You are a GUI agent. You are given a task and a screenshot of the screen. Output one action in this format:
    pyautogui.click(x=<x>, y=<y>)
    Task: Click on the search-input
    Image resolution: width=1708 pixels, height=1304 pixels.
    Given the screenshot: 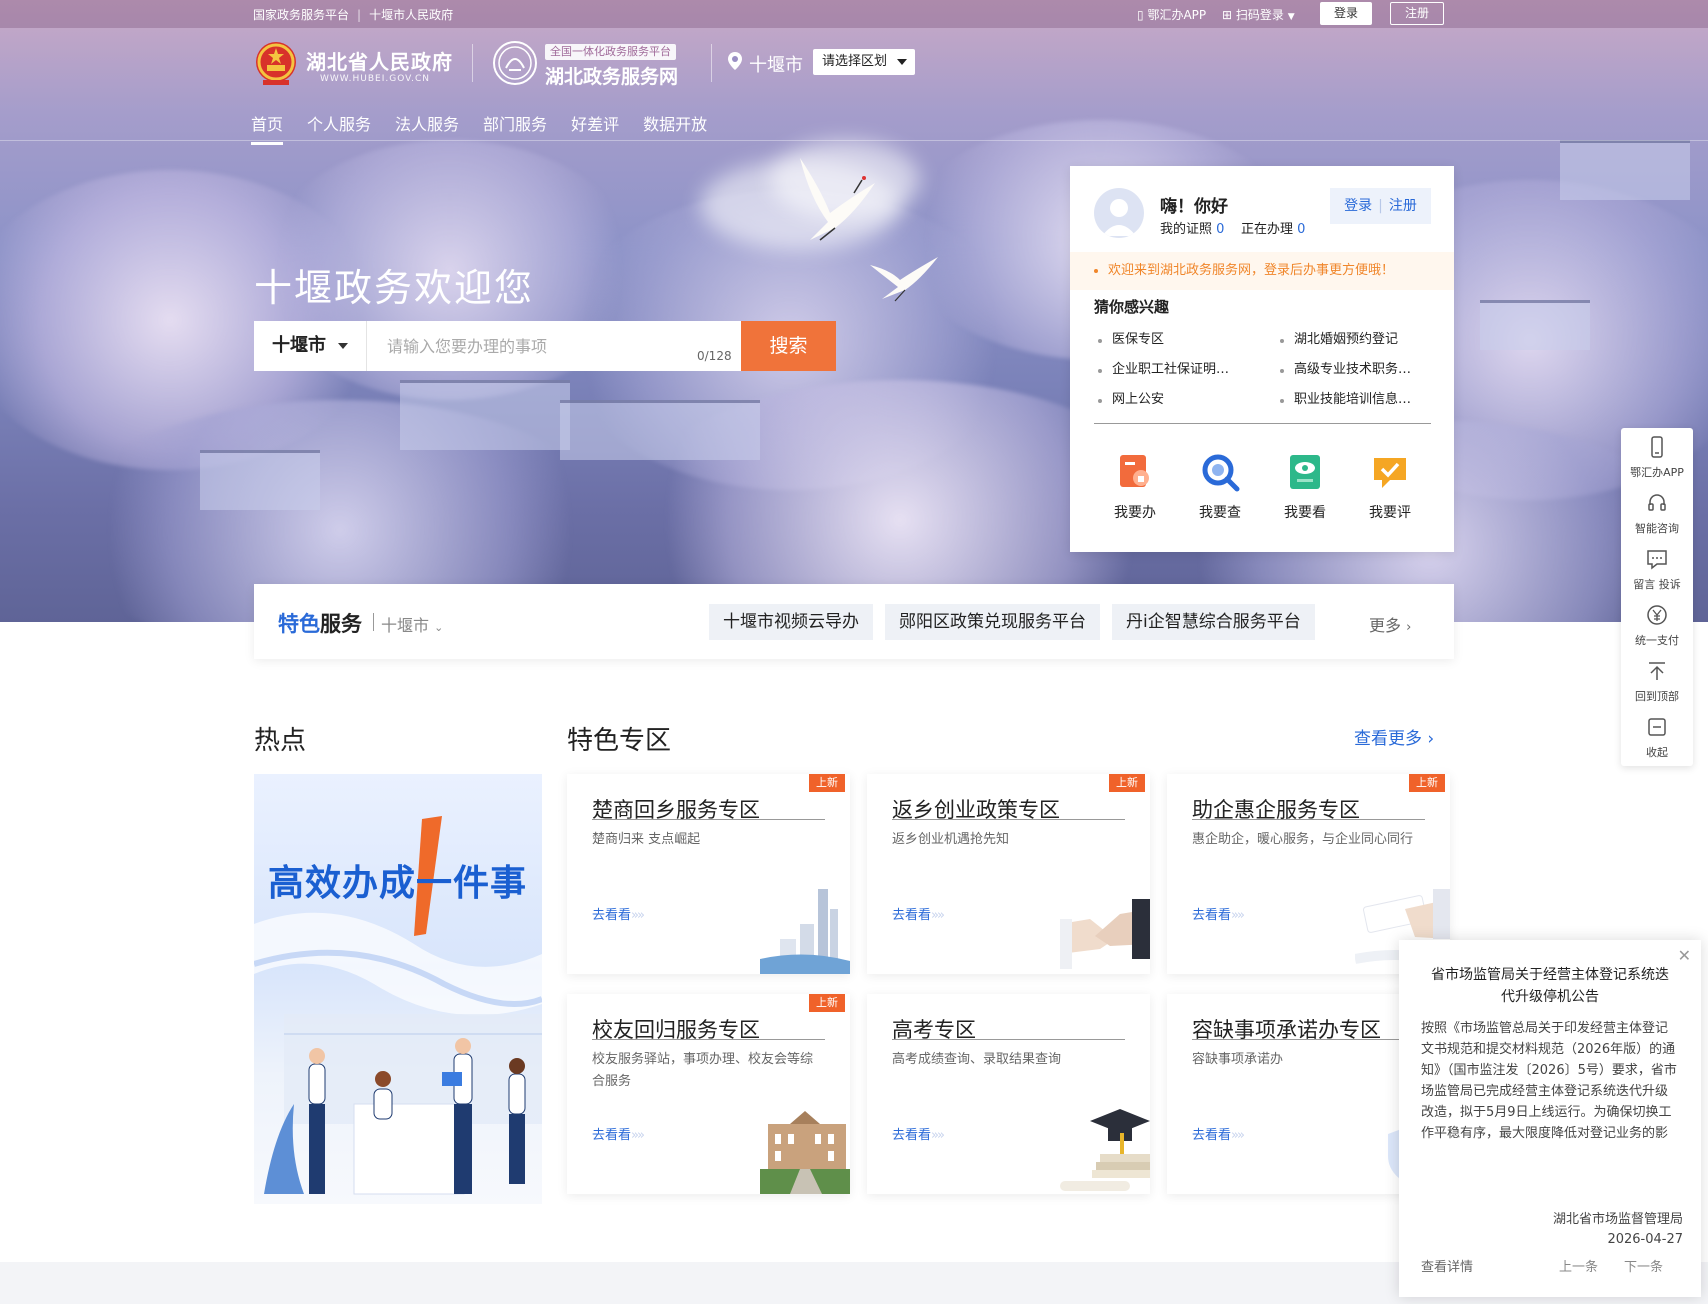 What is the action you would take?
    pyautogui.click(x=557, y=346)
    